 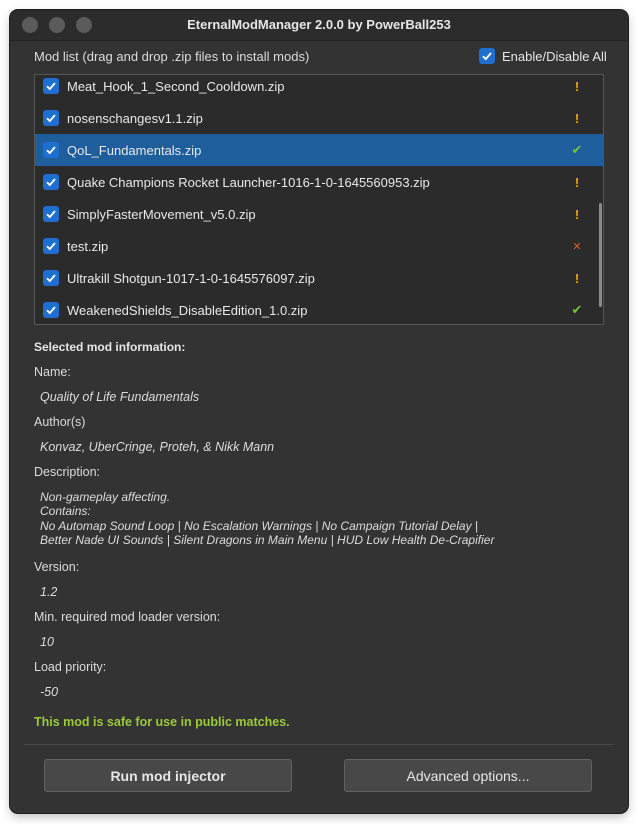 I want to click on mod-name: QoL_Fundamentals.zip, so click(x=134, y=150).